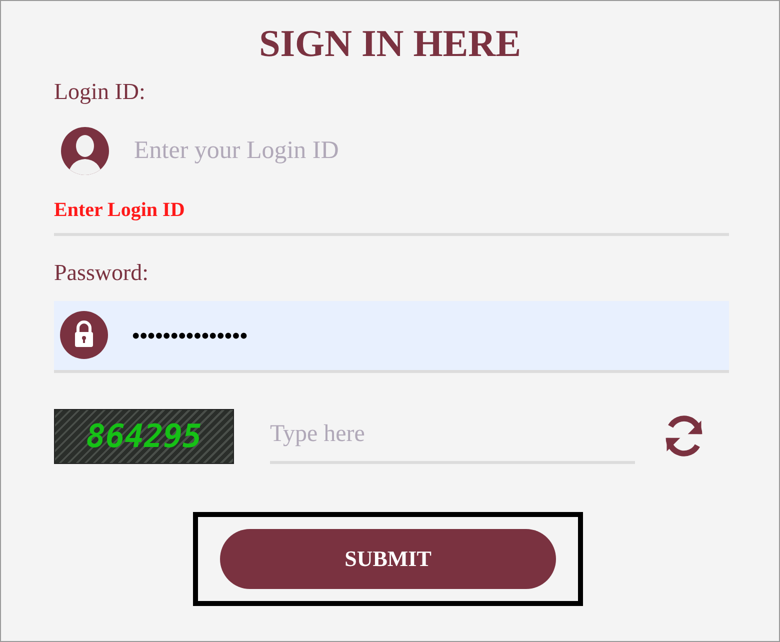 Image resolution: width=780 pixels, height=642 pixels. What do you see at coordinates (334, 151) in the screenshot?
I see `input-field: Enter your Login ID` at bounding box center [334, 151].